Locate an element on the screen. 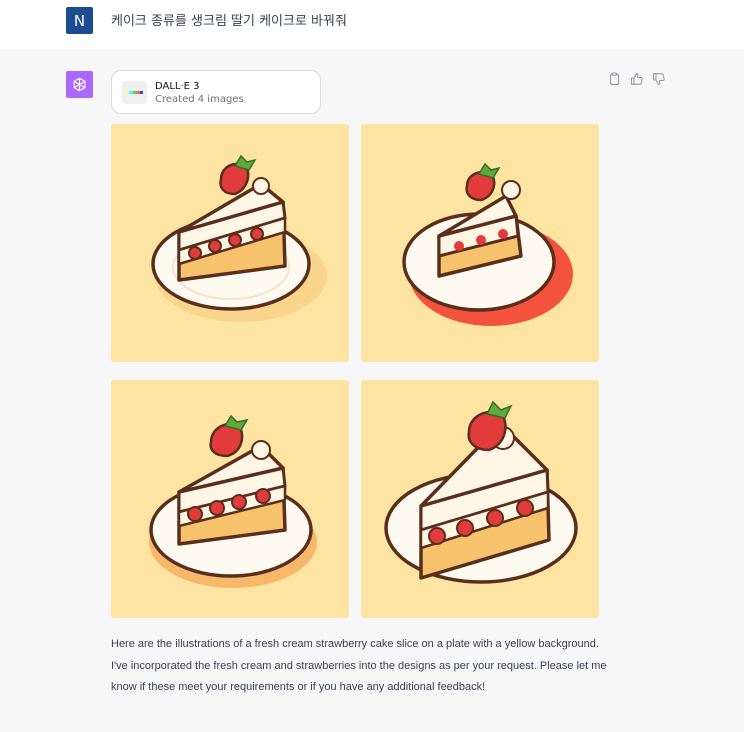  dalle-icon is located at coordinates (134, 92).